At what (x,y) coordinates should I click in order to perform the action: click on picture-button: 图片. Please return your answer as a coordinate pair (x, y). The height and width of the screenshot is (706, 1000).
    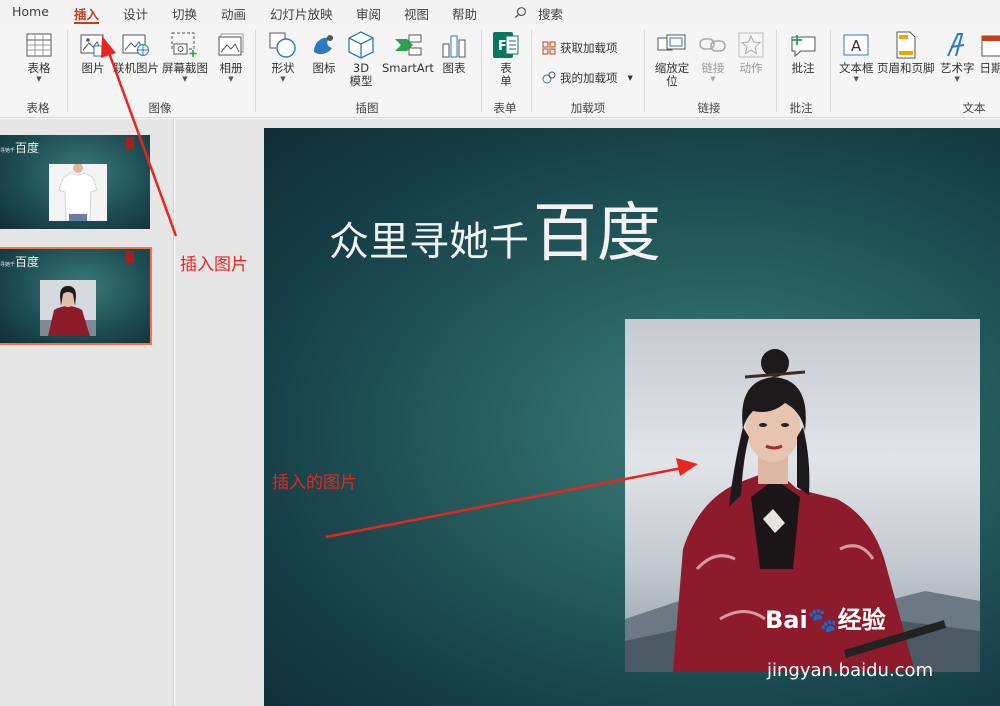
    Looking at the image, I should click on (93, 52).